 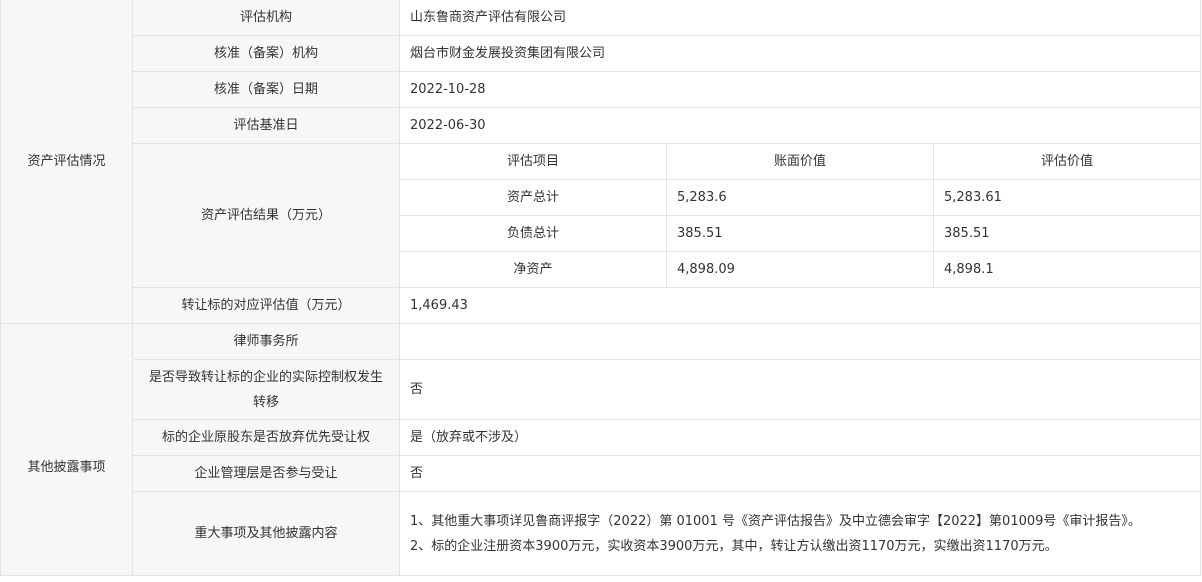 I want to click on management-label: 企业管理层是否参与受让, so click(x=266, y=473).